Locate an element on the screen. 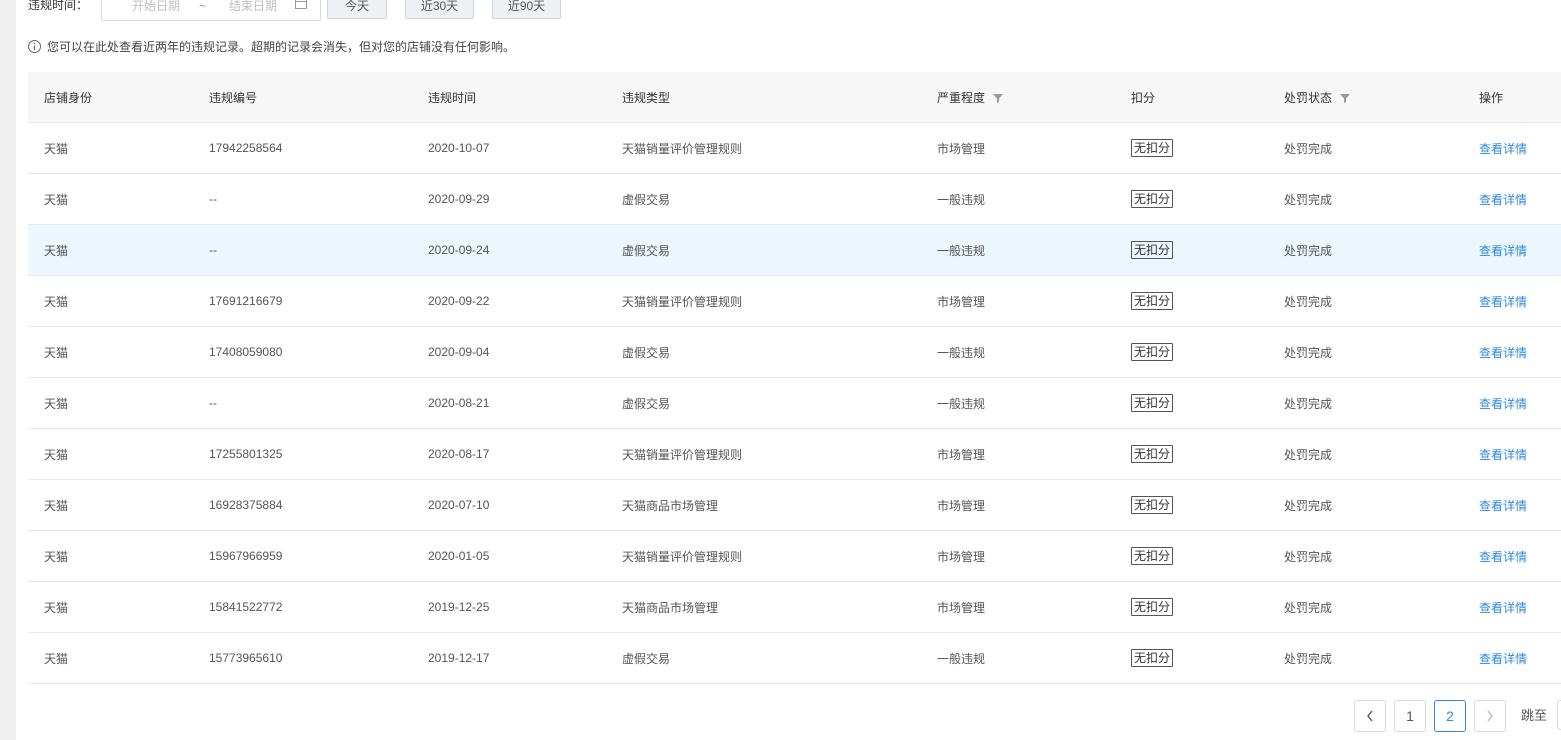 The height and width of the screenshot is (740, 1561). cell-violation-id: 15841522772 is located at coordinates (302, 607).